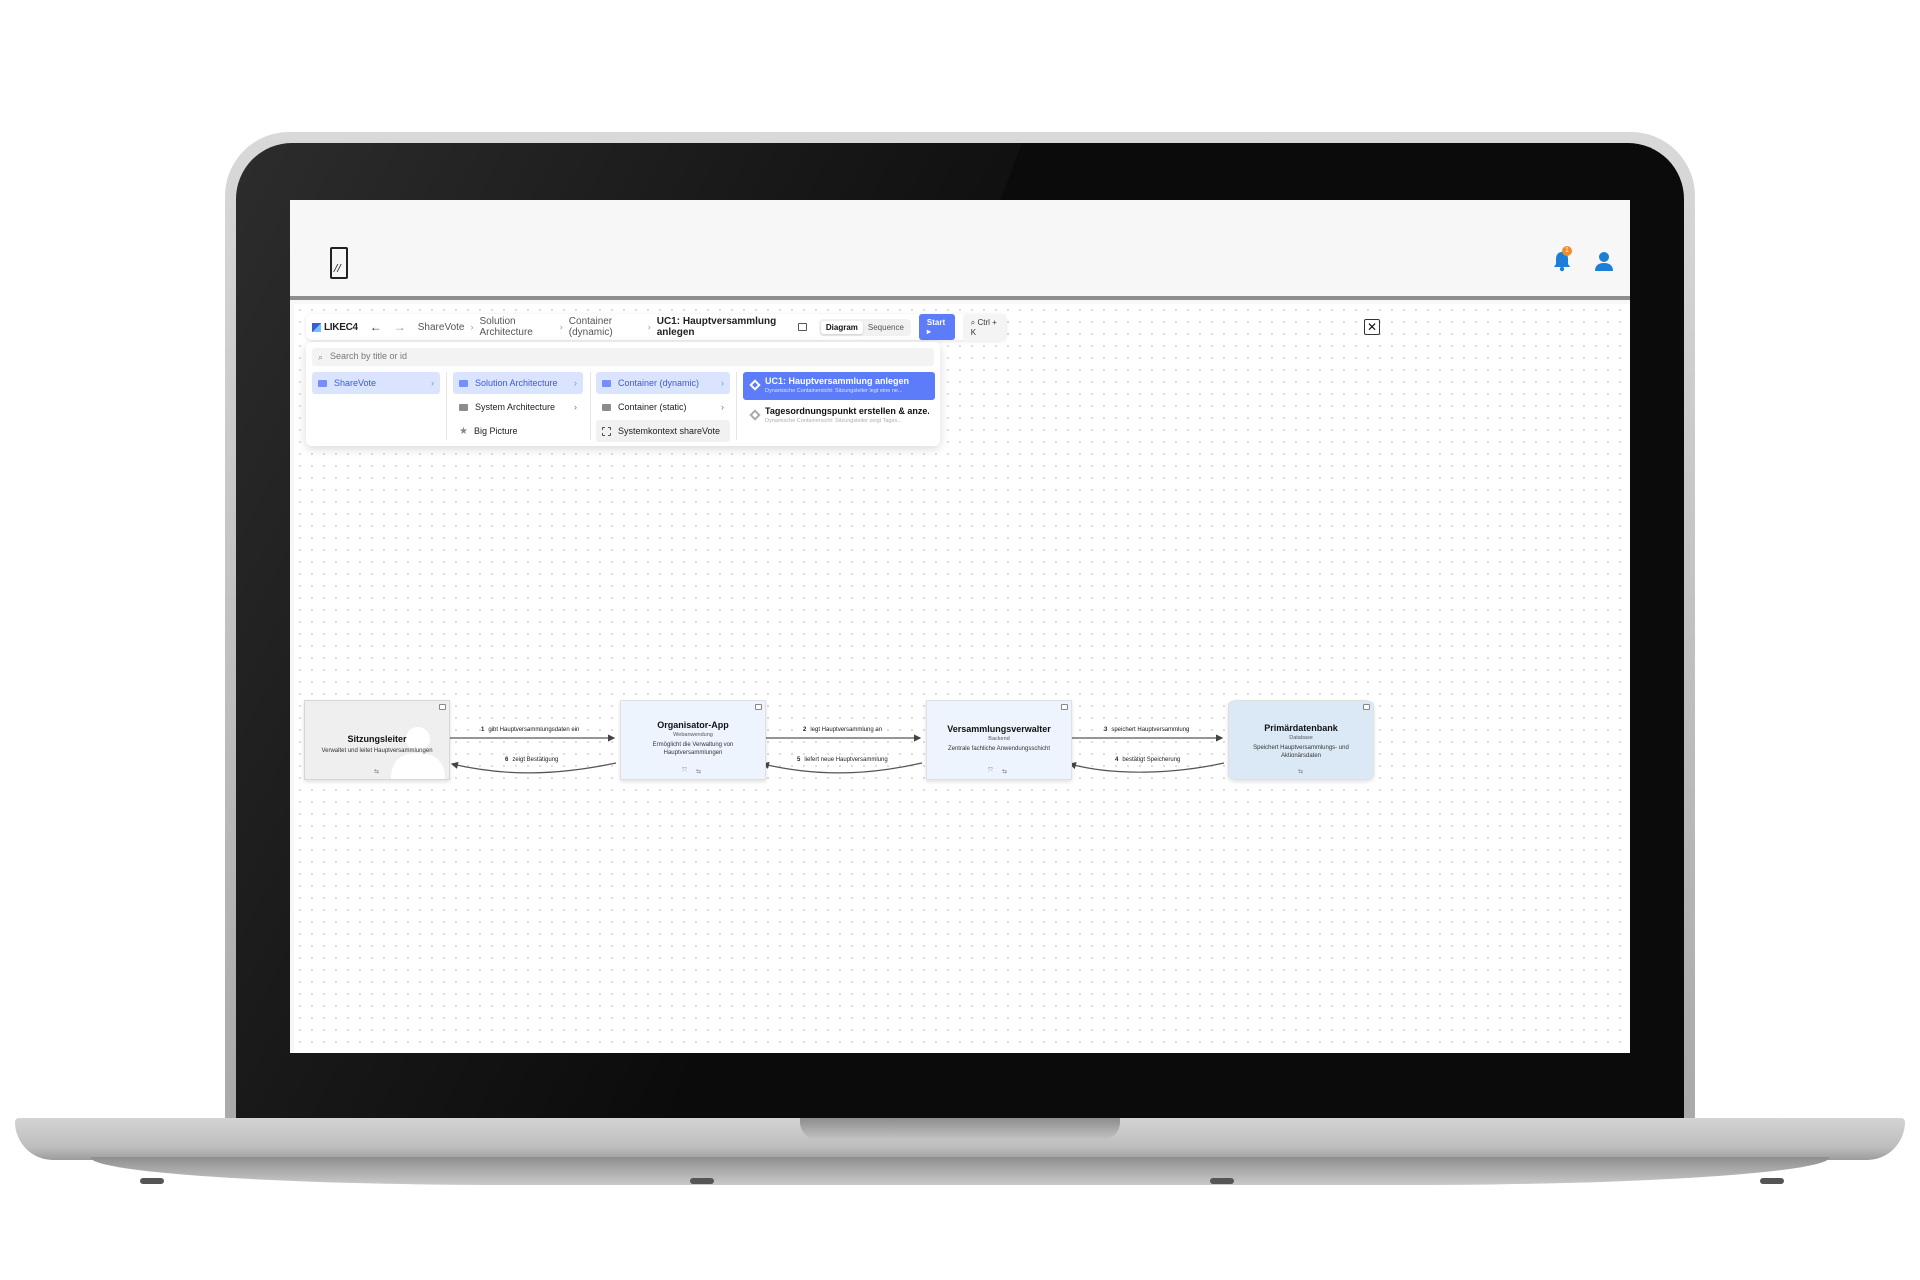 The height and width of the screenshot is (1280, 1920). Describe the element at coordinates (337, 268) in the screenshot. I see `app-logo-glyph: //` at that location.